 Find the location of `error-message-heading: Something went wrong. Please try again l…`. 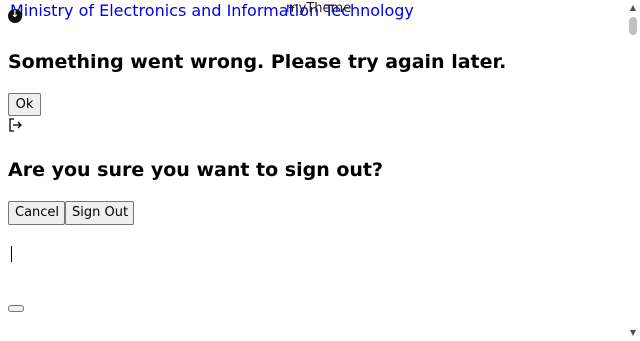

error-message-heading: Something went wrong. Please try again l… is located at coordinates (257, 62).